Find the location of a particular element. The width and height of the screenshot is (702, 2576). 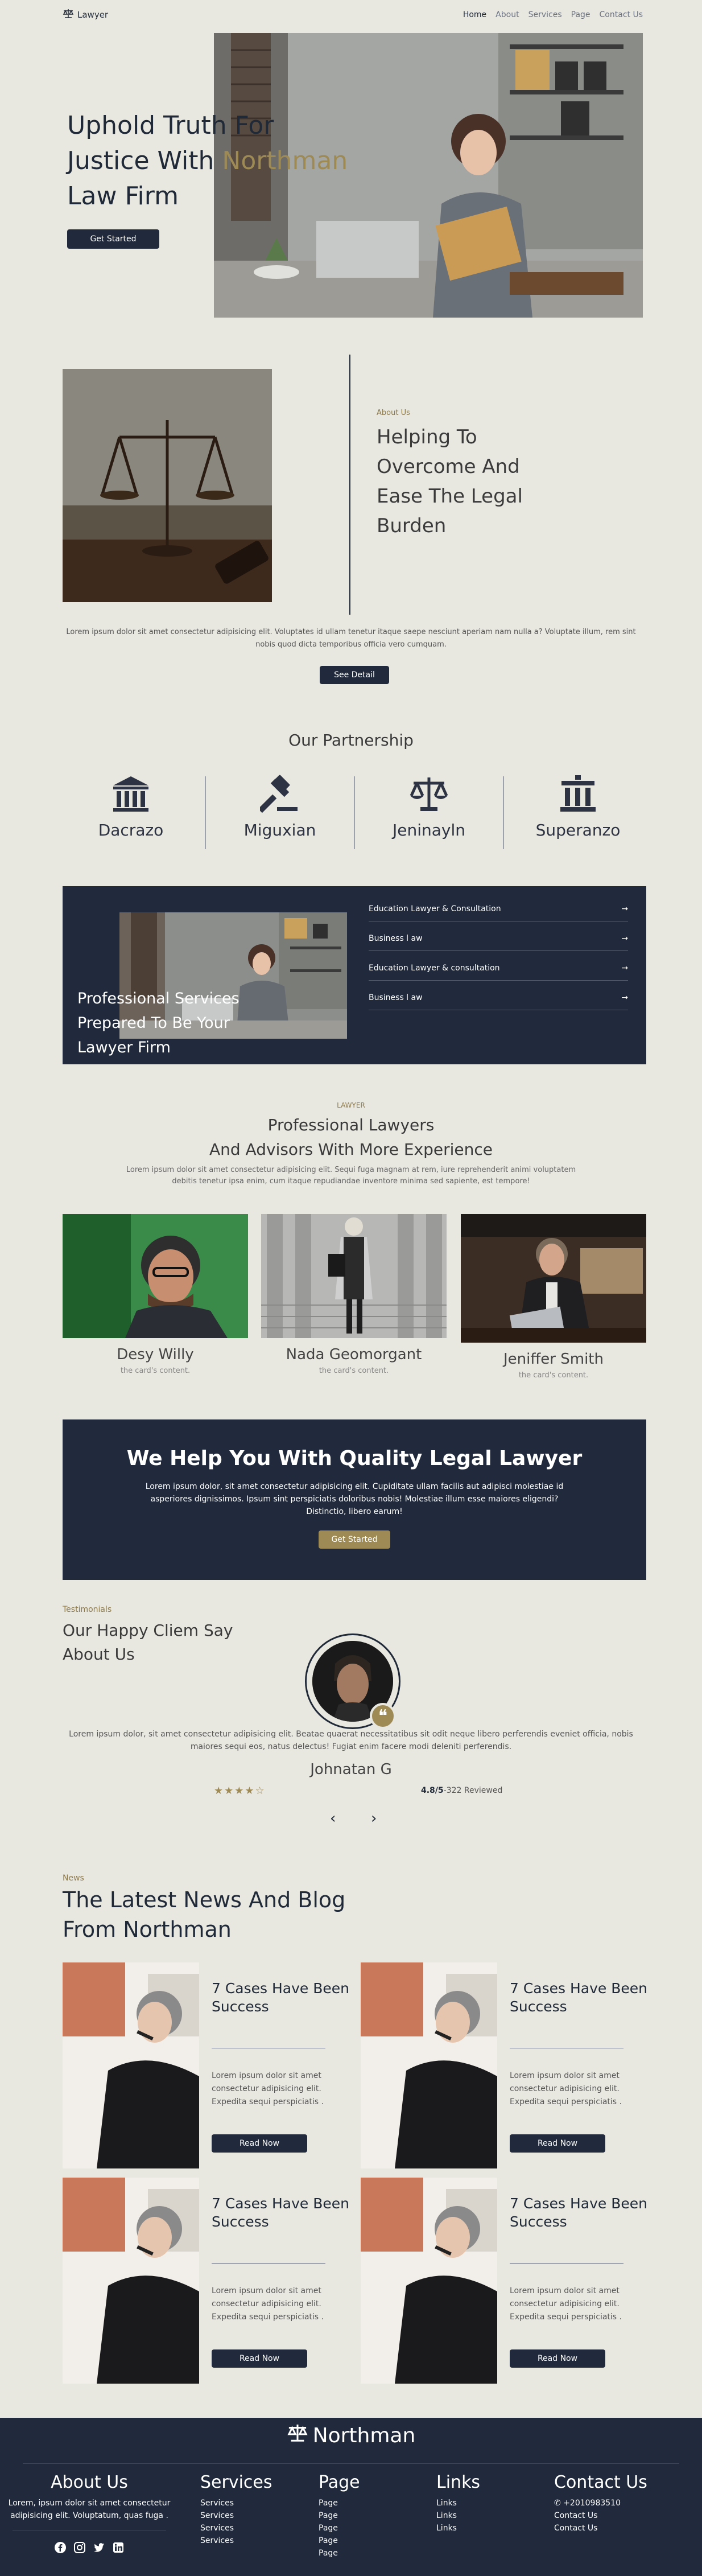

nav-about: About is located at coordinates (507, 14).